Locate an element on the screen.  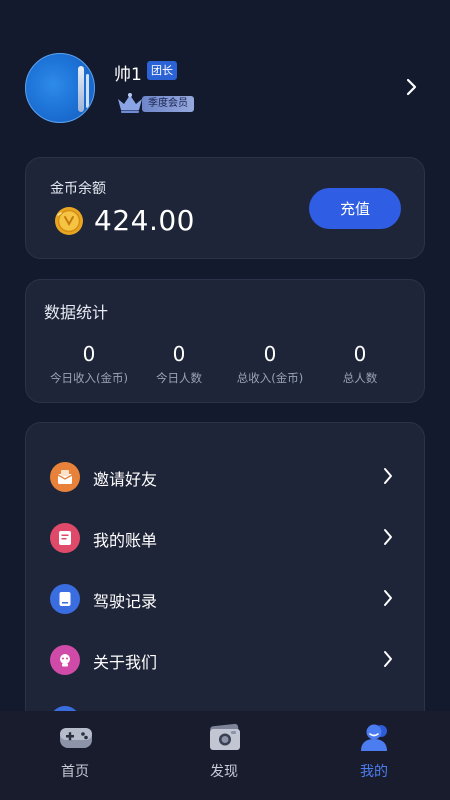
crown-icon is located at coordinates (130, 103).